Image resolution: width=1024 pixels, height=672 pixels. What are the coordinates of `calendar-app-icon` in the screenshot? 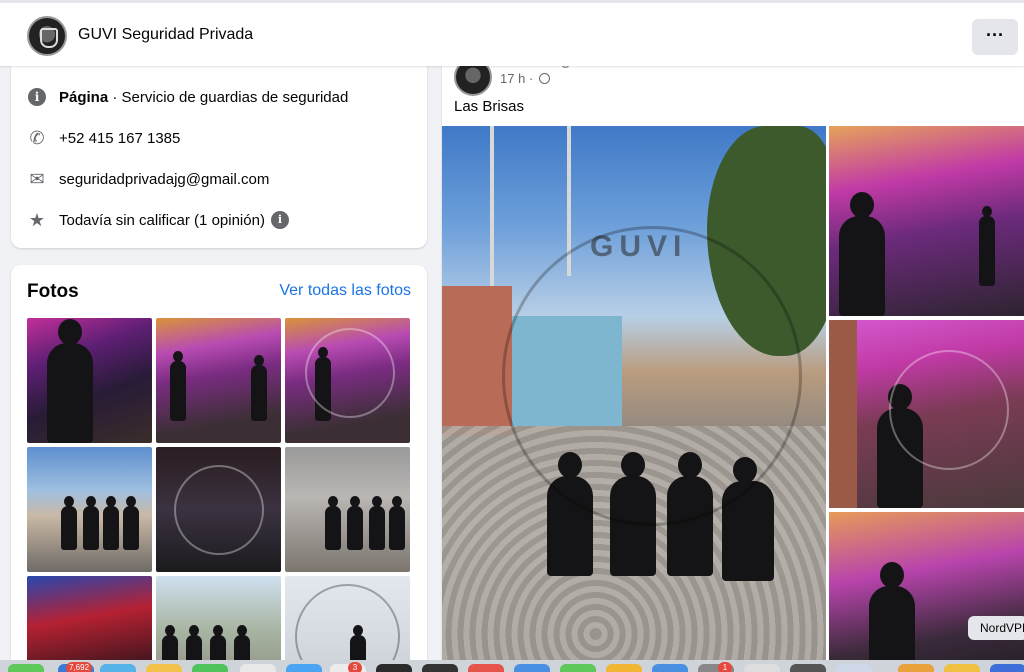 It's located at (258, 668).